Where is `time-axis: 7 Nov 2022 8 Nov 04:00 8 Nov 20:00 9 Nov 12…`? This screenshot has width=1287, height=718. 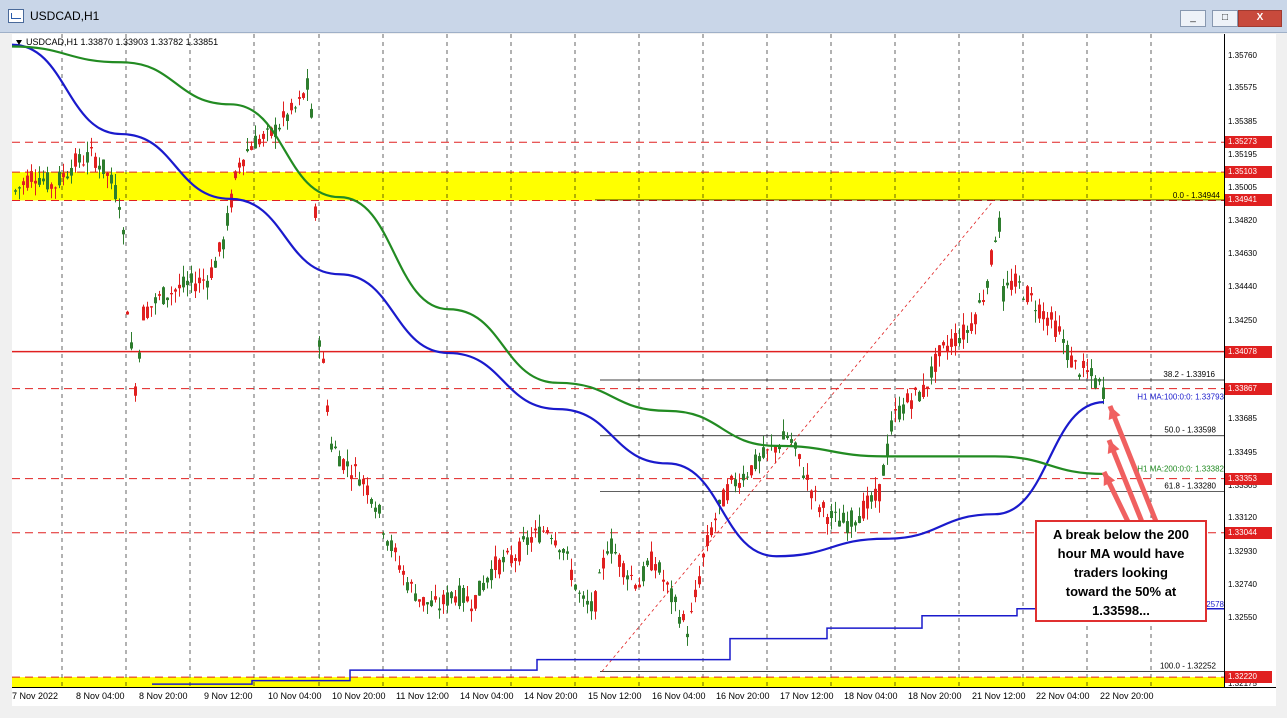 time-axis: 7 Nov 2022 8 Nov 04:00 8 Nov 20:00 9 Nov 12… is located at coordinates (644, 696).